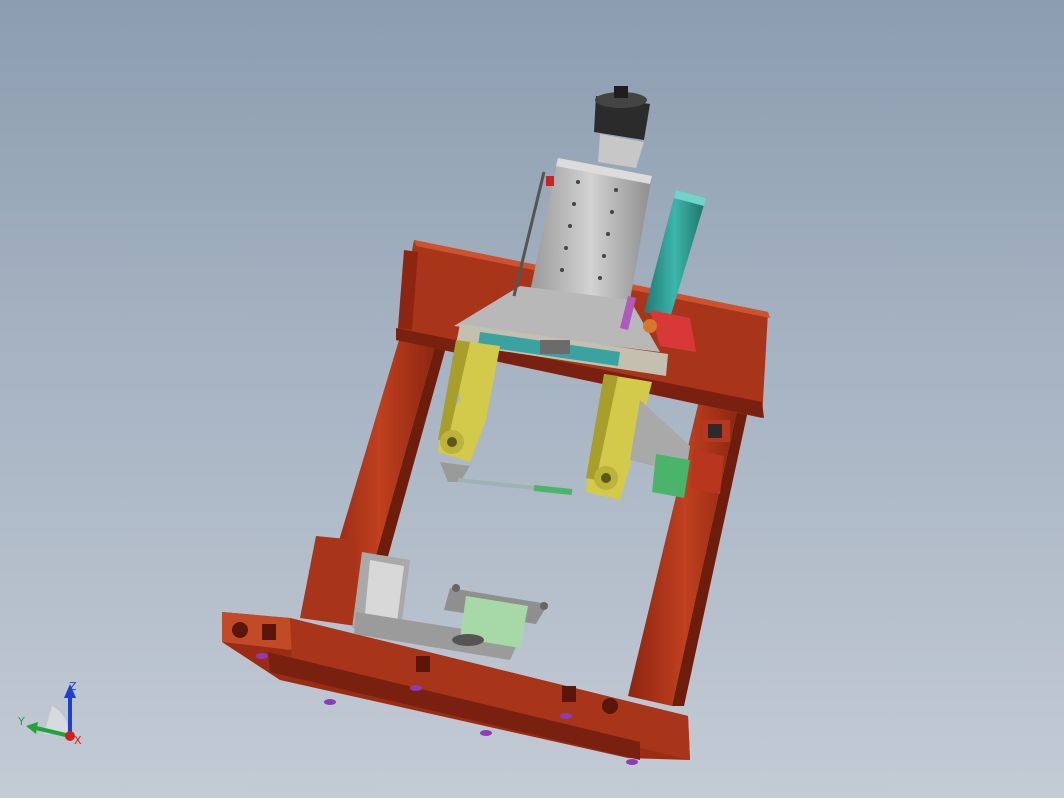  What do you see at coordinates (622, 127) in the screenshot?
I see `servo-motor` at bounding box center [622, 127].